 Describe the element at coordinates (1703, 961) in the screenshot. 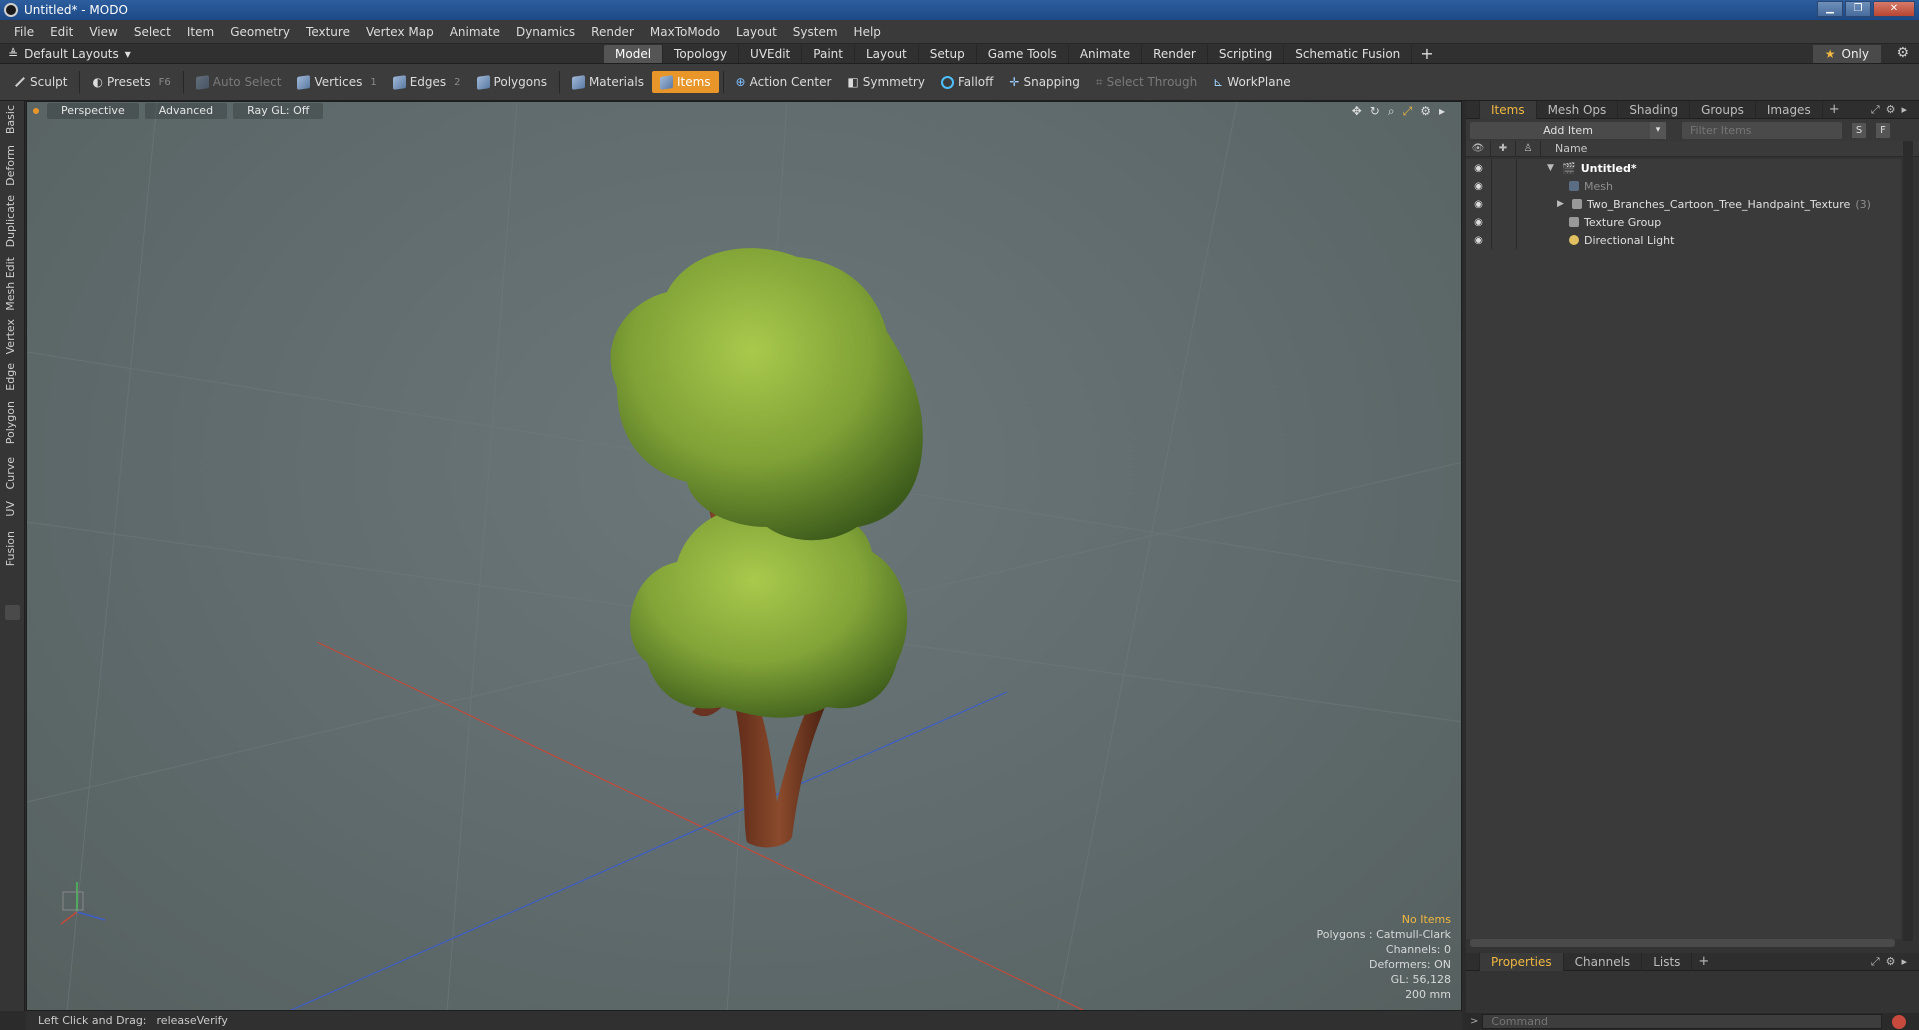

I see `add-props-tab-icon: +` at that location.